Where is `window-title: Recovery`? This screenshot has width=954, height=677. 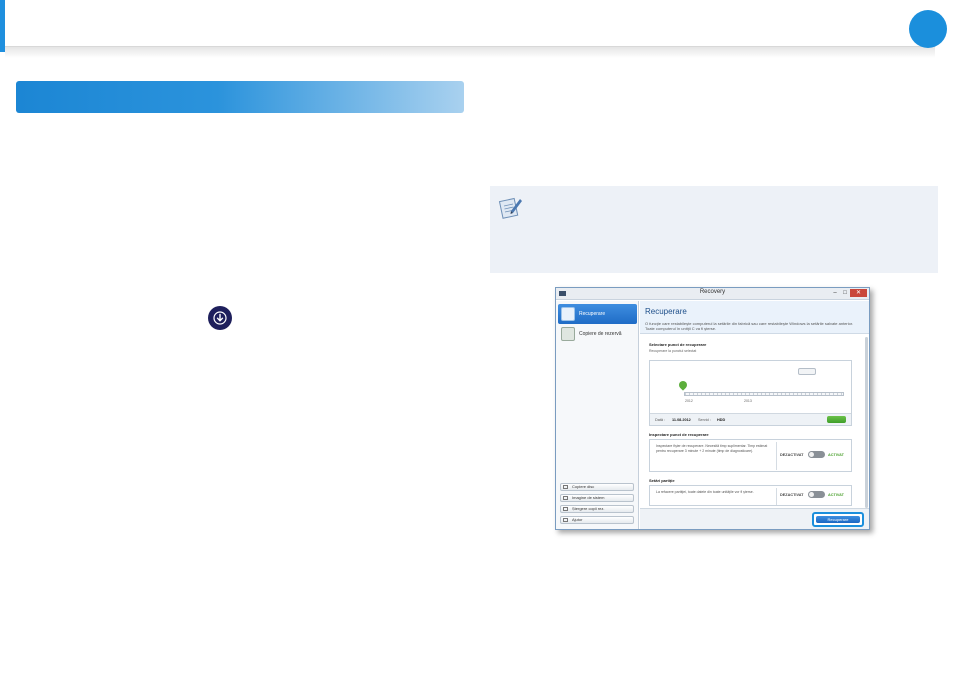
window-title: Recovery is located at coordinates (712, 292).